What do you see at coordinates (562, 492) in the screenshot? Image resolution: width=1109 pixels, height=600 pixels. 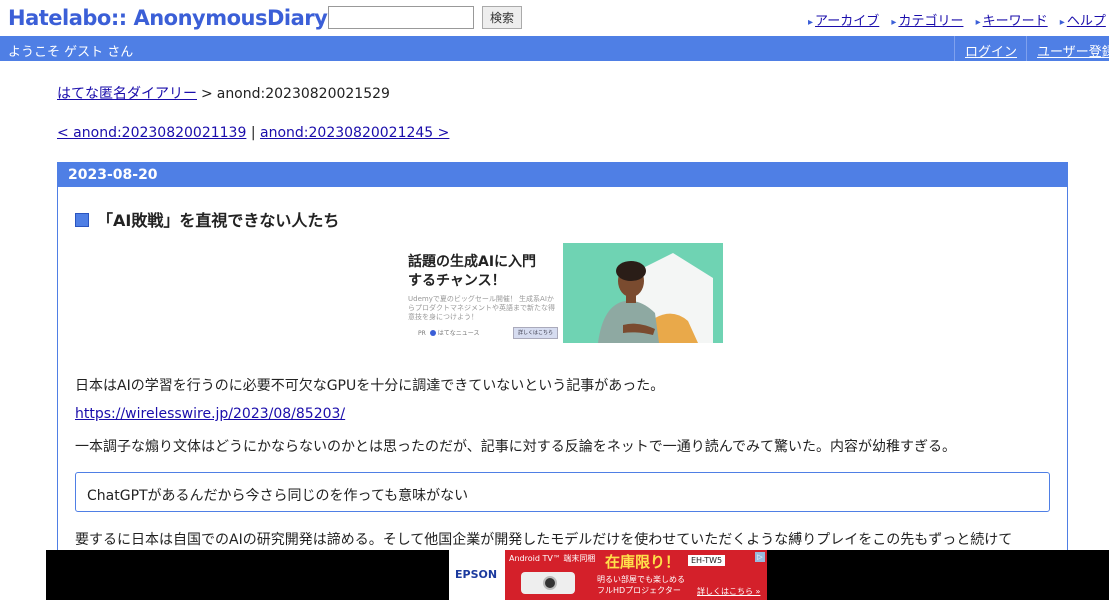 I see `blockquote: ChatGPTがあるんだから今さら同じのを作っても意味がない` at bounding box center [562, 492].